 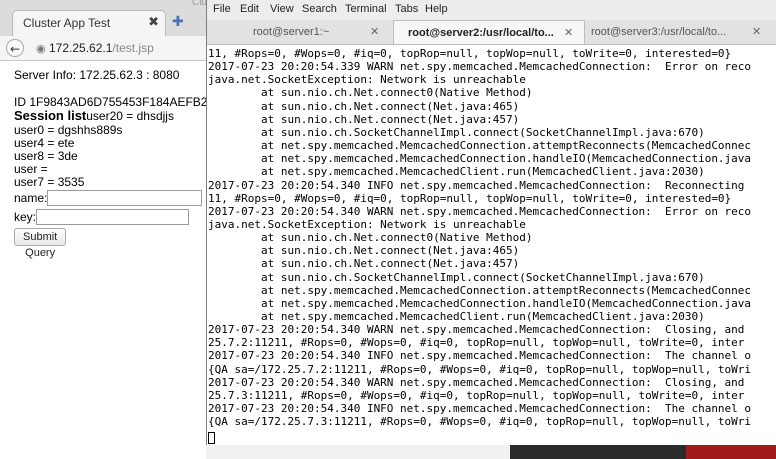 I want to click on back-arrow-icon: ←, so click(x=15, y=48).